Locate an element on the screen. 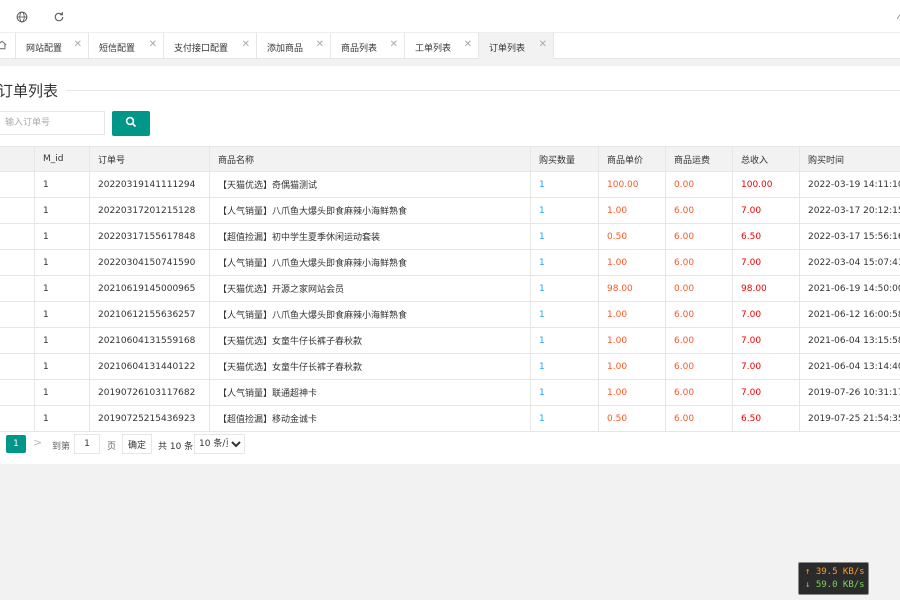 The height and width of the screenshot is (600, 900). header-cell: 总收入 is located at coordinates (765, 159).